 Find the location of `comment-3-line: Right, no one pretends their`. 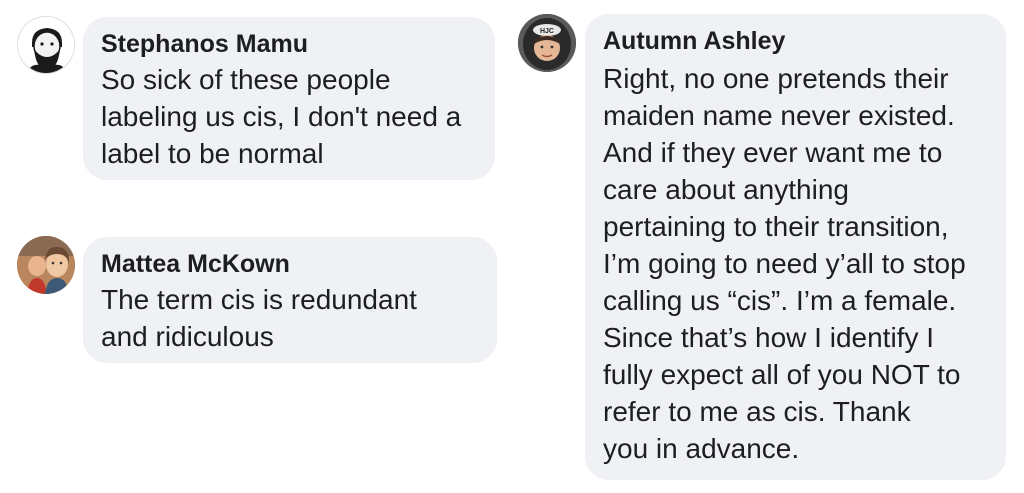

comment-3-line: Right, no one pretends their is located at coordinates (776, 78).